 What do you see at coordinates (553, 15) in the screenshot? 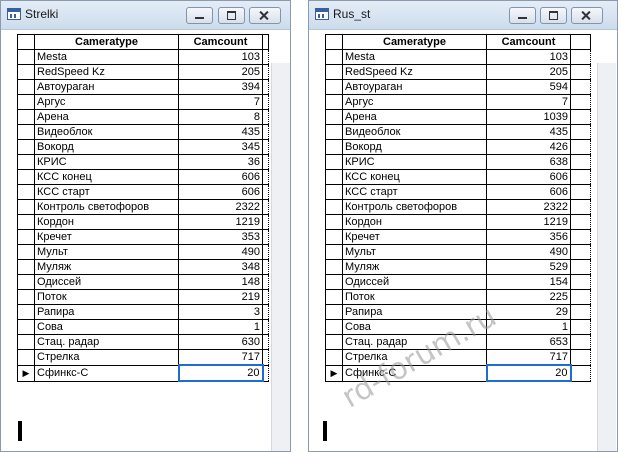
I see `maximize-button` at bounding box center [553, 15].